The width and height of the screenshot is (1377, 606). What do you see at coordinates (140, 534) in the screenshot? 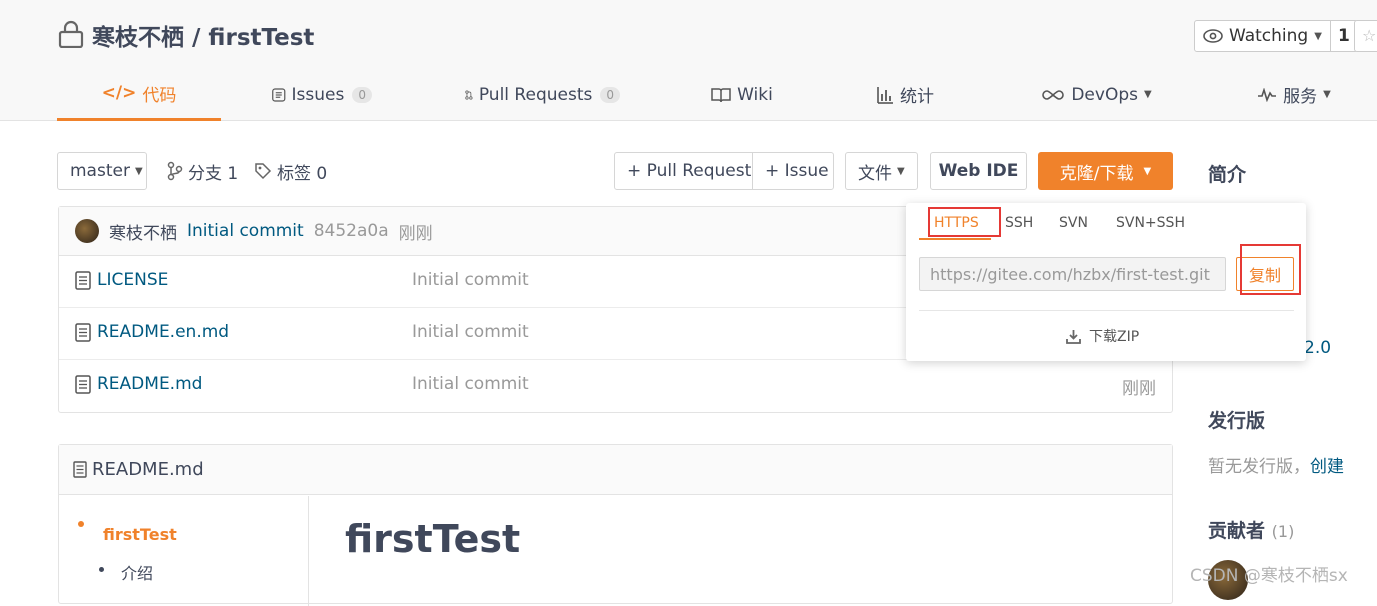
I see `toc-item-firsttest: firstTest` at bounding box center [140, 534].